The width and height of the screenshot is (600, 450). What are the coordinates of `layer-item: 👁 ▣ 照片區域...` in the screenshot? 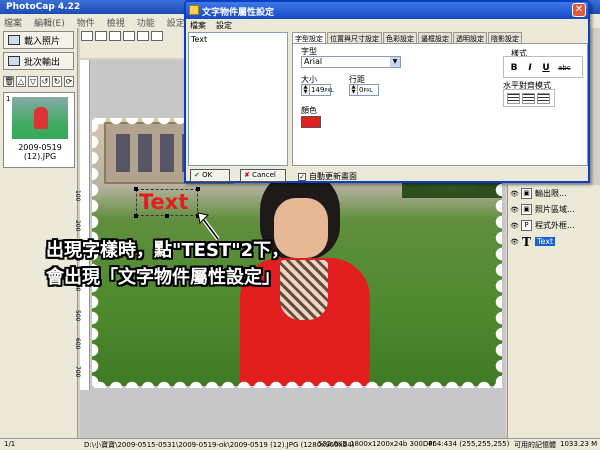 It's located at (554, 209).